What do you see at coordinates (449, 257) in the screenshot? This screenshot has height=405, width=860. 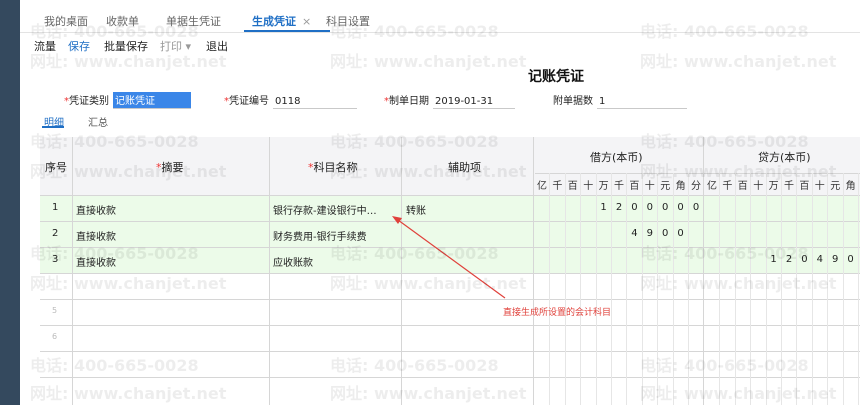 I see `annotation-arrow` at bounding box center [449, 257].